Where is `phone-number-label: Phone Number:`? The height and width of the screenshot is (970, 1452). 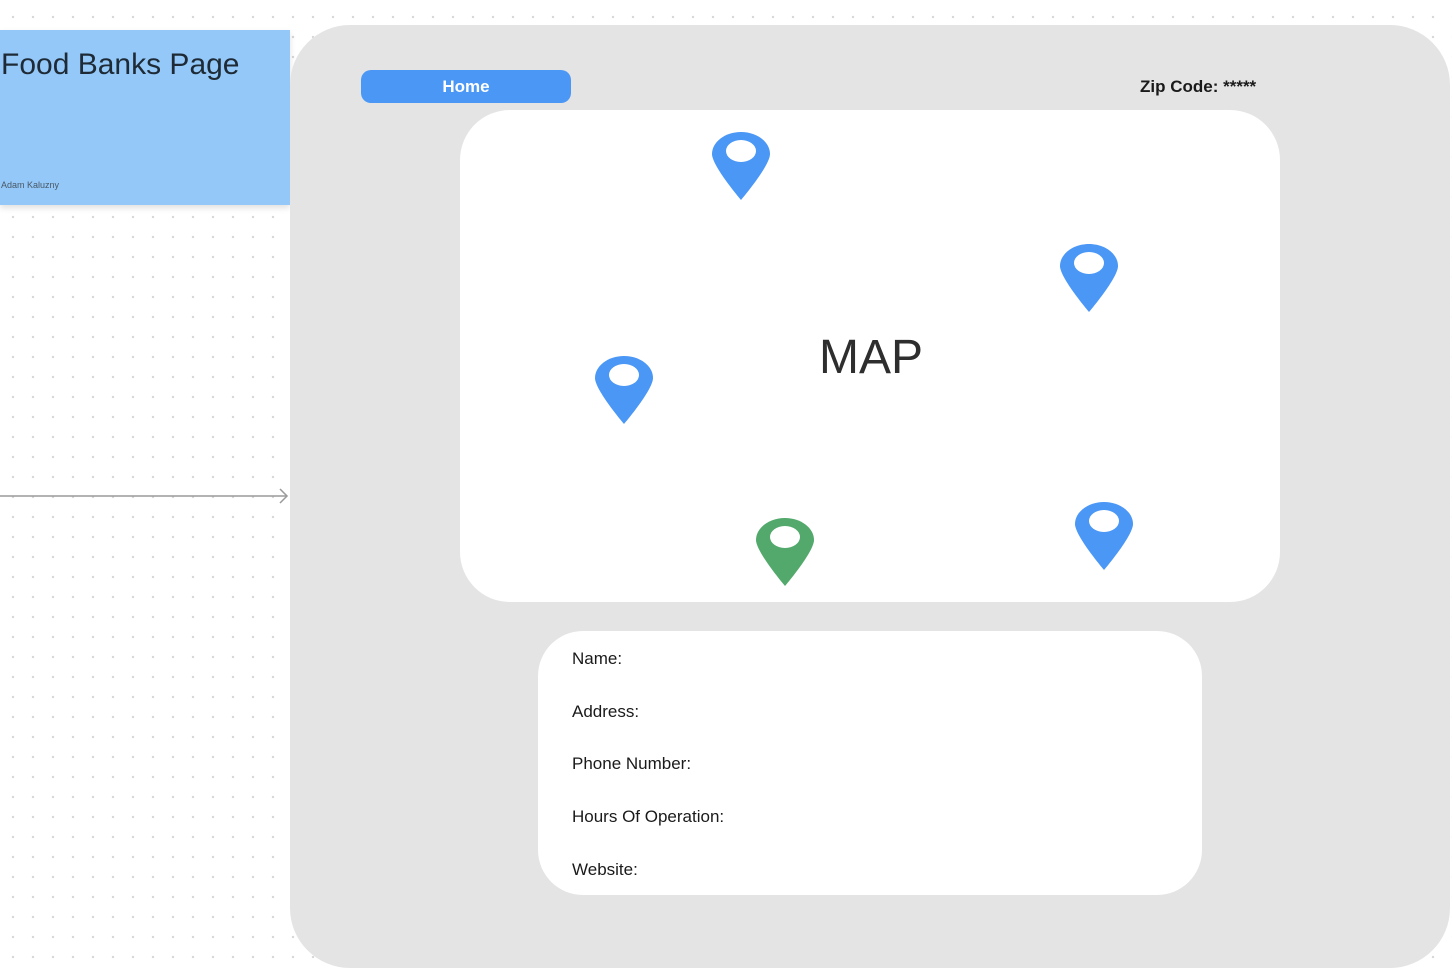
phone-number-label: Phone Number: is located at coordinates (632, 763).